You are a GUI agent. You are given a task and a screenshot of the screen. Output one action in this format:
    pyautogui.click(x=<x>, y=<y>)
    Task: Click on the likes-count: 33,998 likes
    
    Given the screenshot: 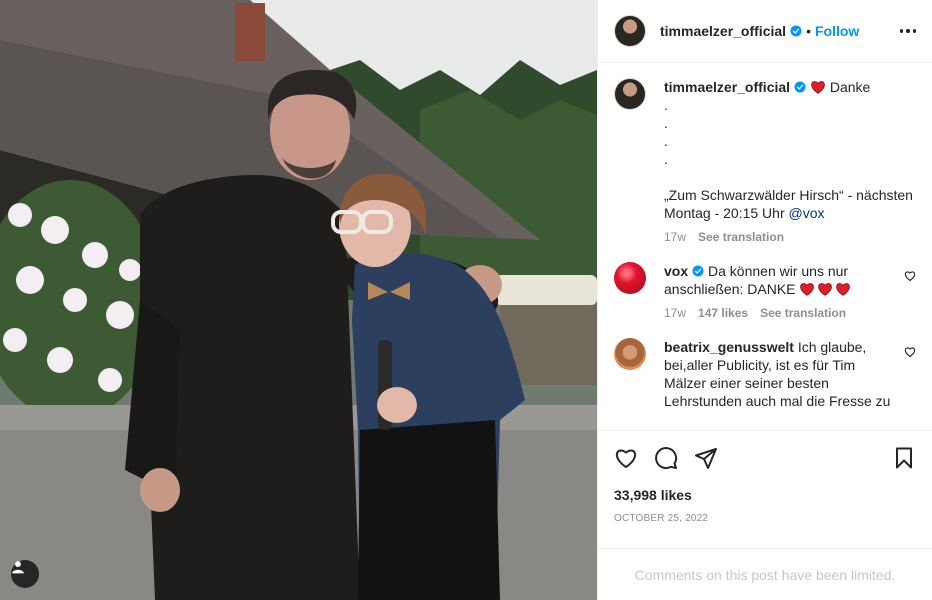 What is the action you would take?
    pyautogui.click(x=765, y=495)
    